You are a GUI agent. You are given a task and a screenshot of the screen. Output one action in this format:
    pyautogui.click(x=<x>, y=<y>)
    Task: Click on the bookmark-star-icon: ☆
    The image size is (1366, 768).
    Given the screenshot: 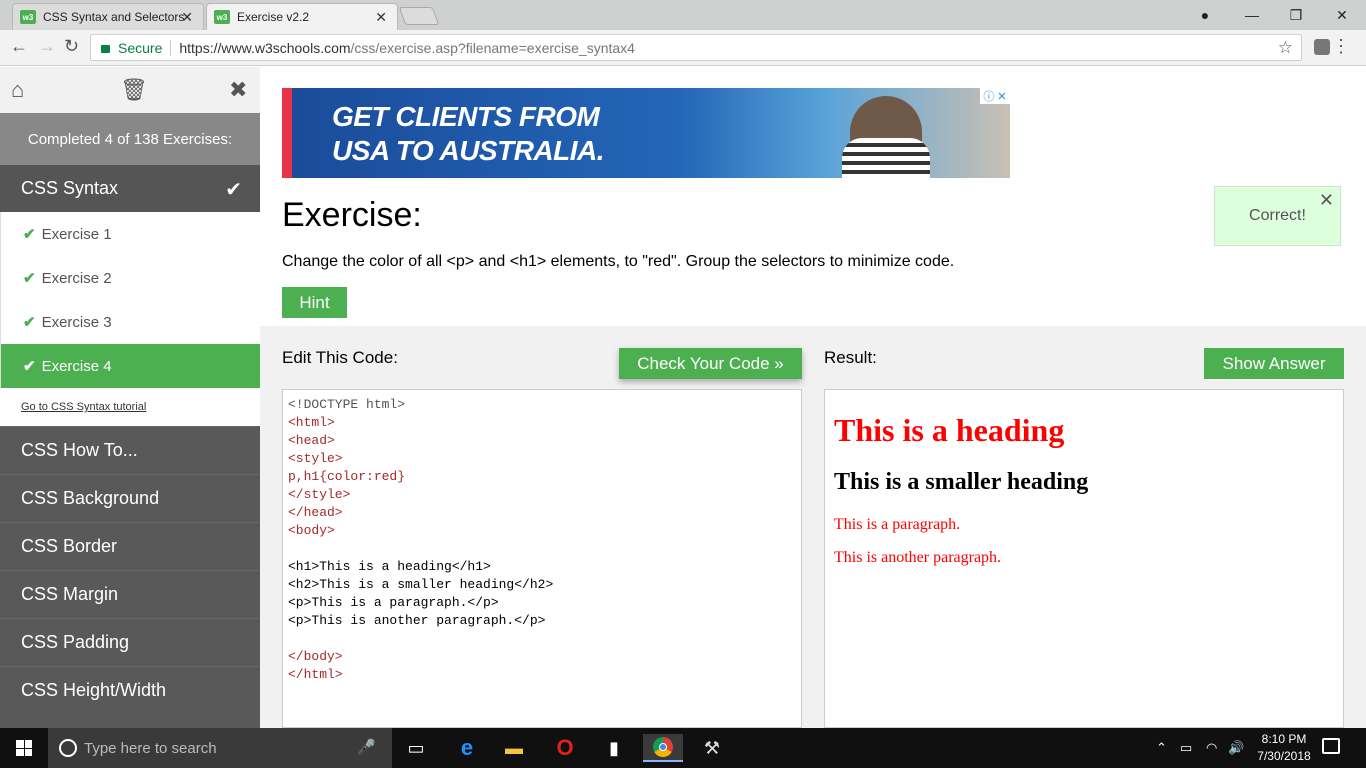 What is the action you would take?
    pyautogui.click(x=1285, y=48)
    